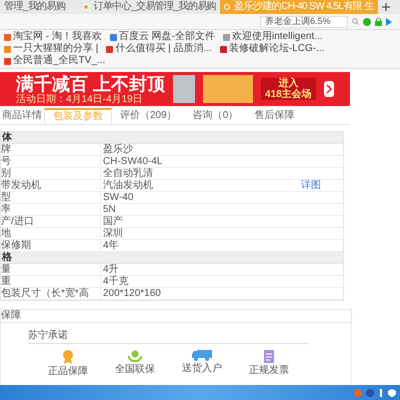 This screenshot has height=400, width=400. Describe the element at coordinates (202, 355) in the screenshot. I see `truck-icon` at that location.